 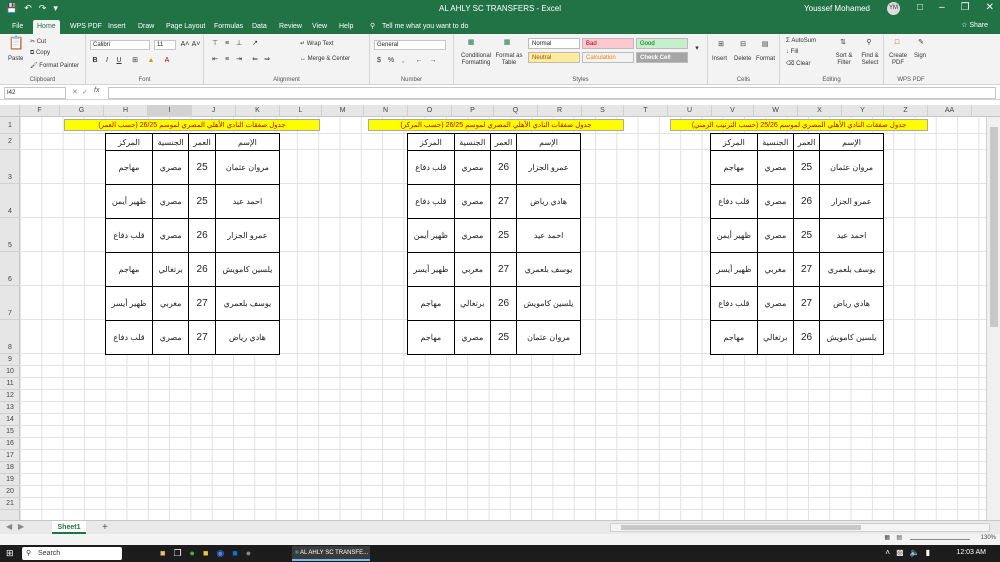 I want to click on find-icon: ⚲, so click(x=869, y=43).